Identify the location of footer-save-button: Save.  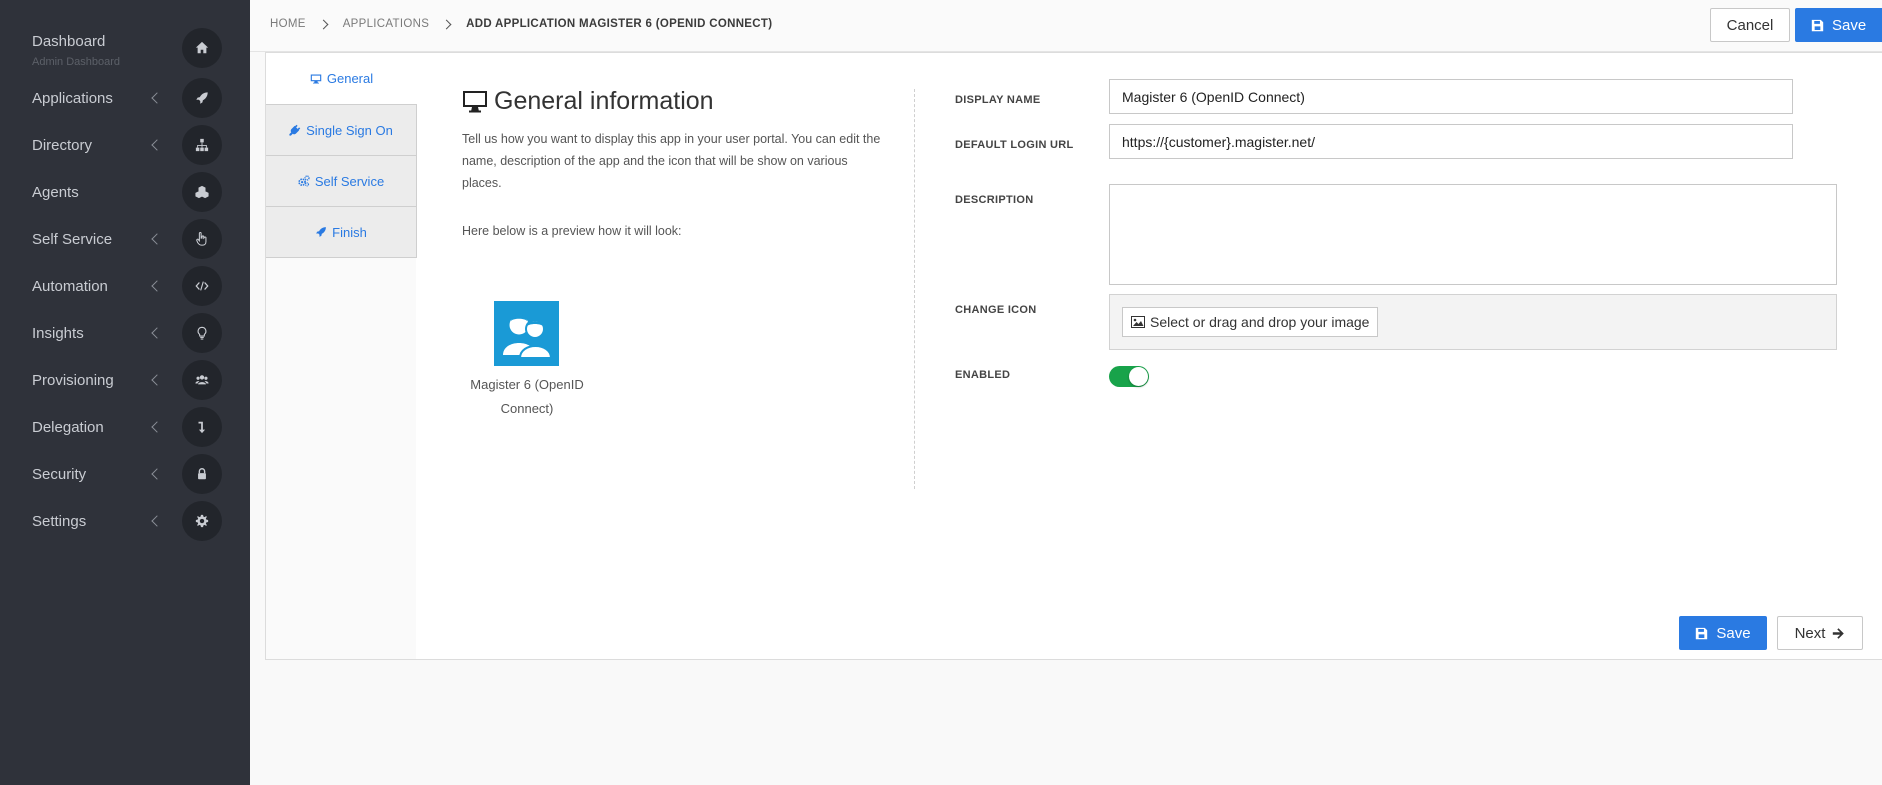
(1723, 633).